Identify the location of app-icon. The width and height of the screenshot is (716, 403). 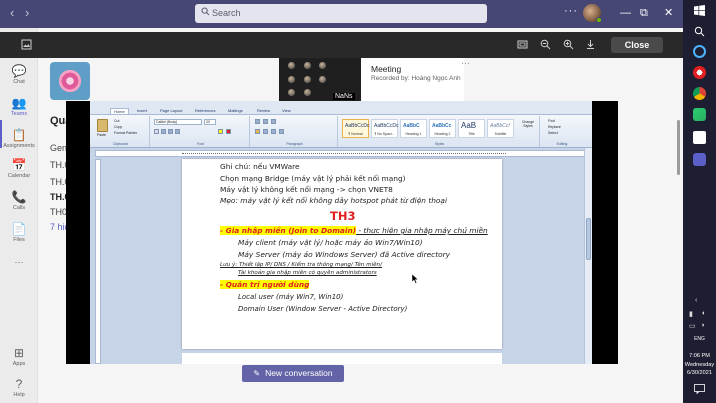
(699, 114).